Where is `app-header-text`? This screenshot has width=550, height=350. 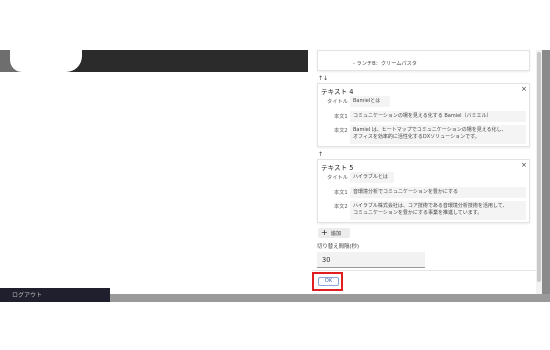
app-header-text is located at coordinates (158, 55).